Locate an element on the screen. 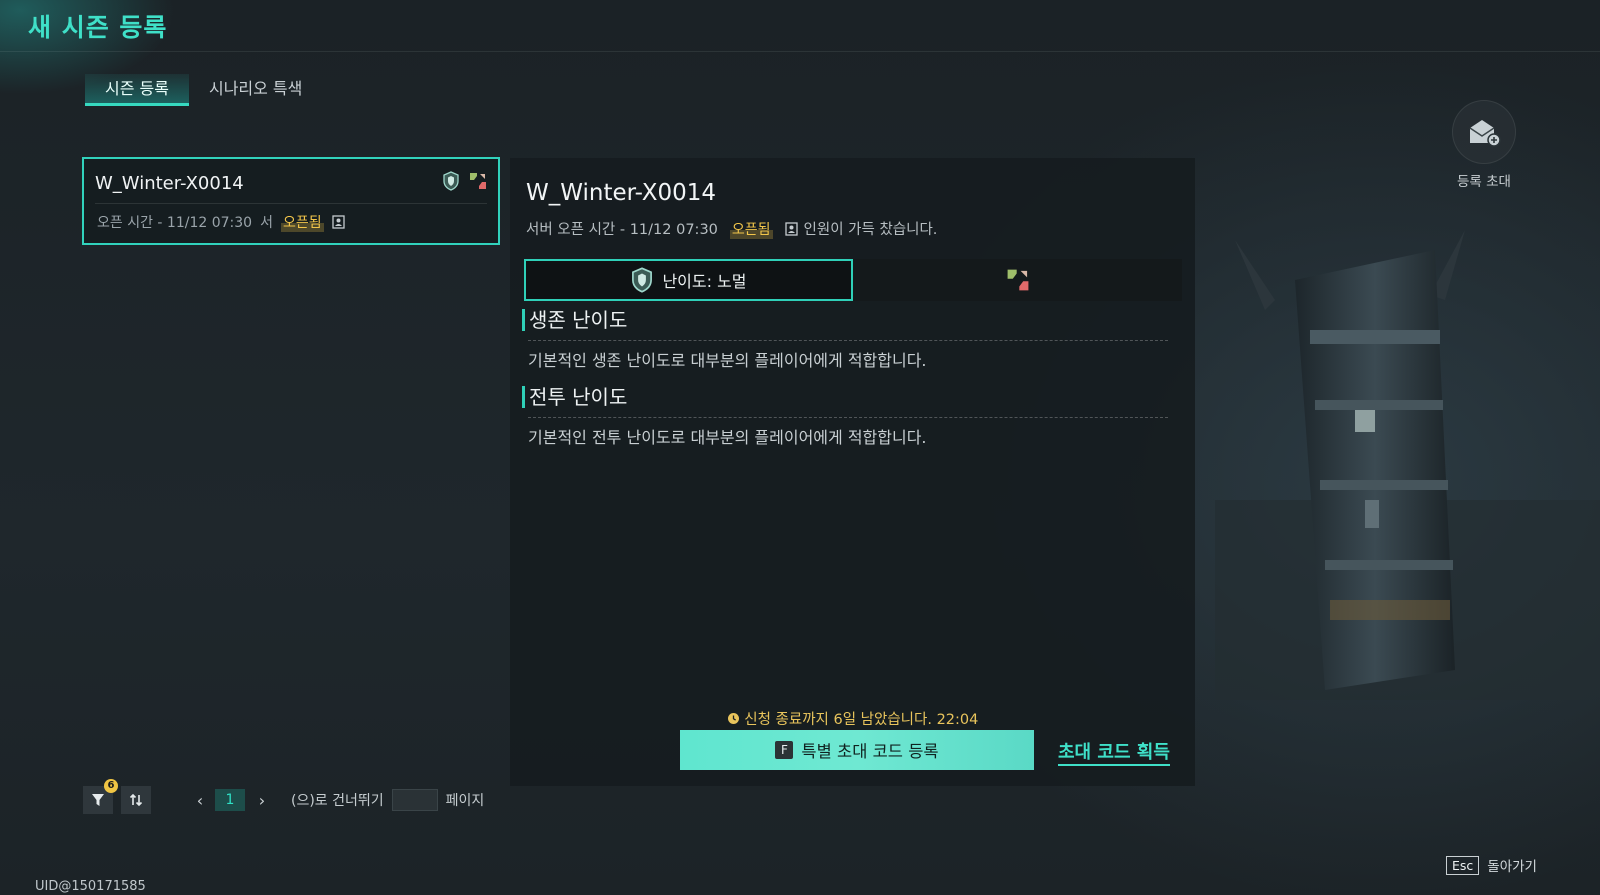 The height and width of the screenshot is (895, 1600). page-label: 페이지 is located at coordinates (465, 801).